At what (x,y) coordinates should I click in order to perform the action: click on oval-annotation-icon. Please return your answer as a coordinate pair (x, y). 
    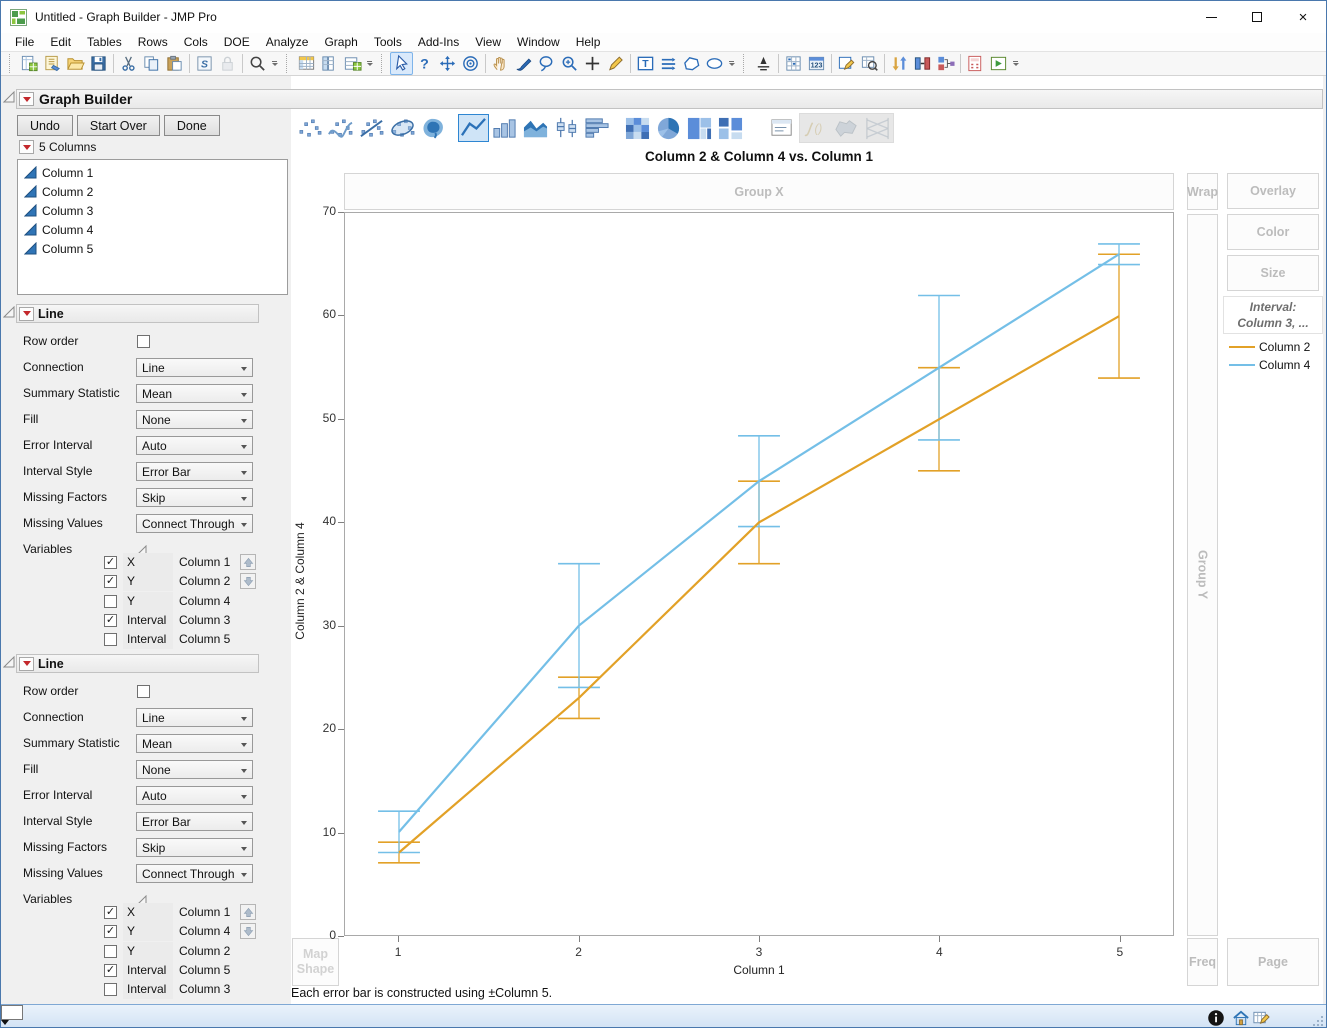
    Looking at the image, I should click on (714, 63).